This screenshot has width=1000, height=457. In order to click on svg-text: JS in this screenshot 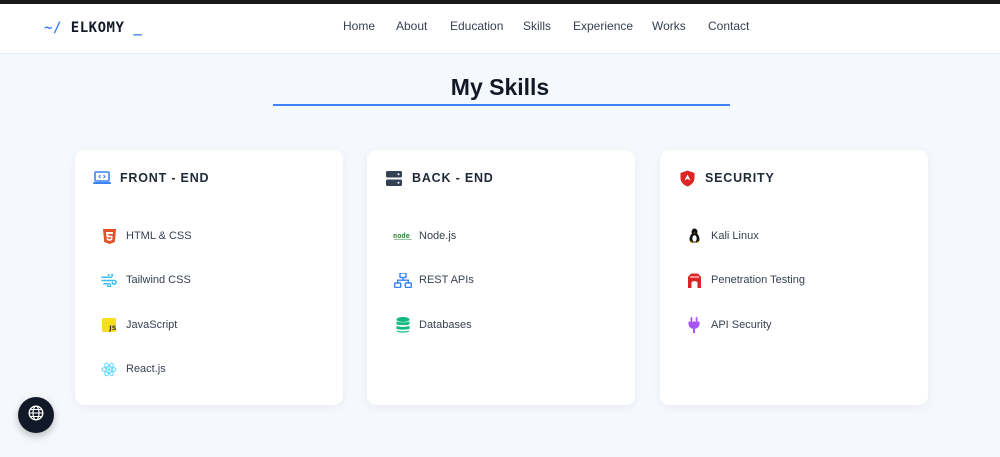, I will do `click(112, 328)`.